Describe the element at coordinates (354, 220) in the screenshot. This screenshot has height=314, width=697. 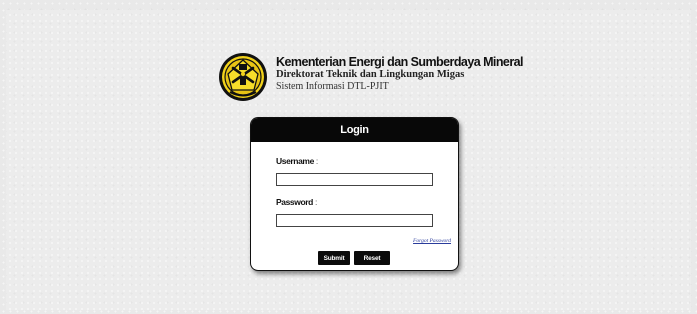
I see `password-input` at that location.